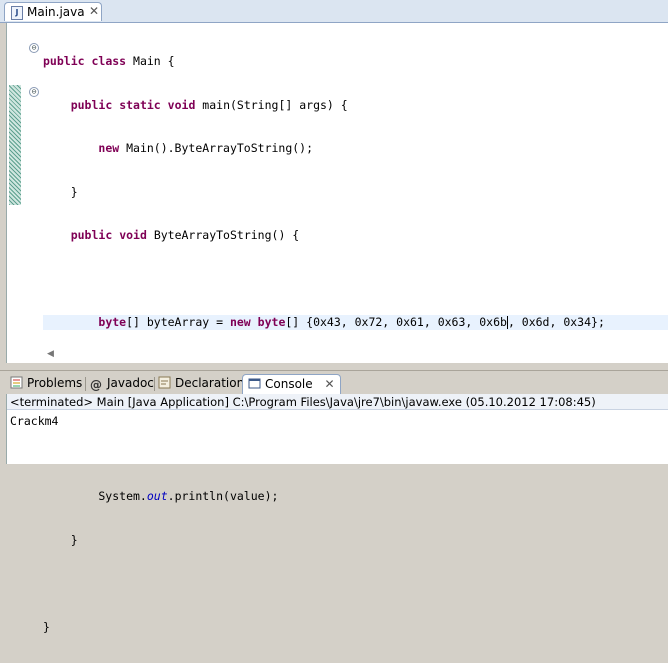  I want to click on console-icon, so click(254, 383).